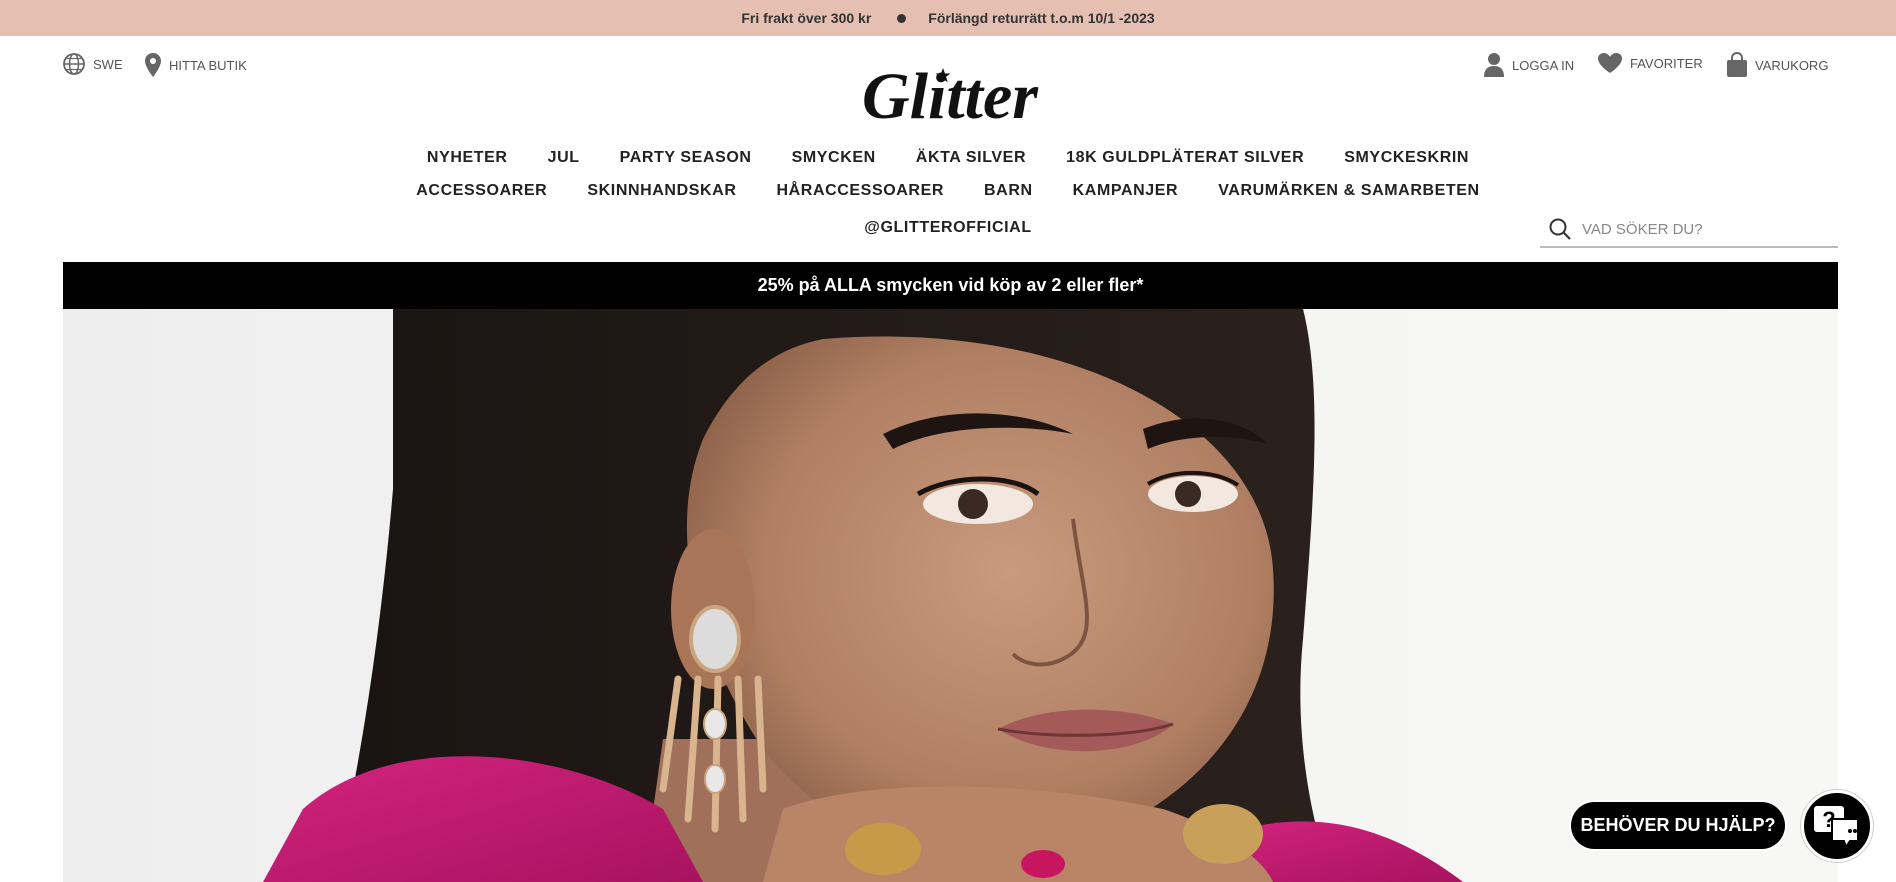  Describe the element at coordinates (902, 18) in the screenshot. I see `separator-dot` at that location.